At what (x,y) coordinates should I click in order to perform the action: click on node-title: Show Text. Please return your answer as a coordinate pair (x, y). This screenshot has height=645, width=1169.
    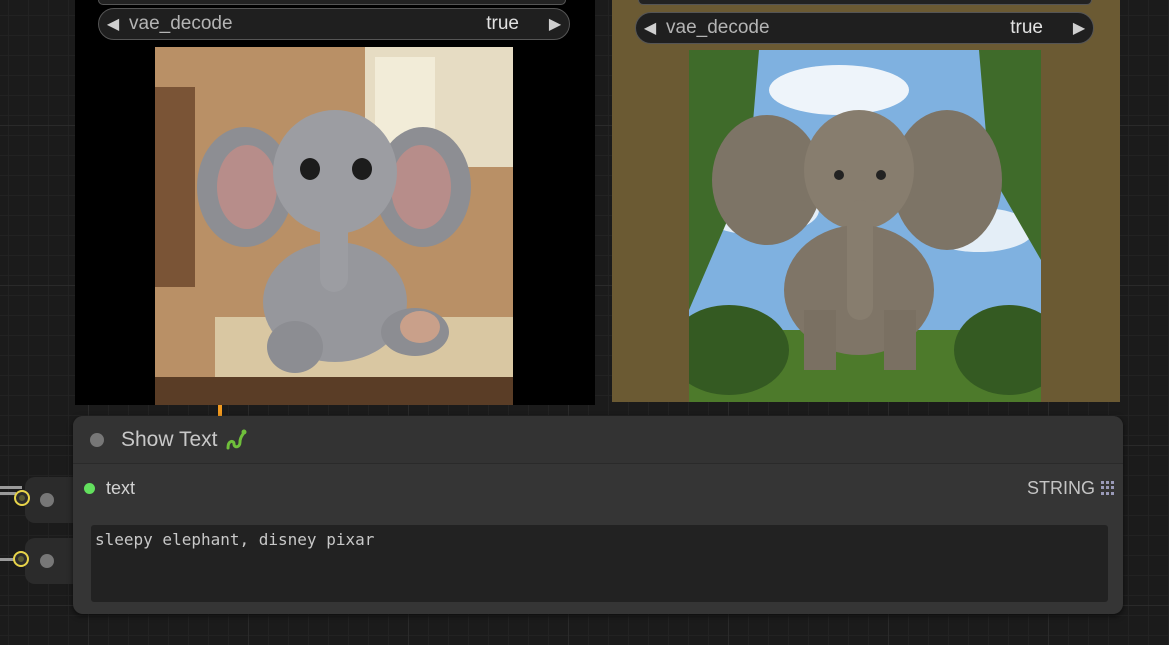
    Looking at the image, I should click on (169, 439).